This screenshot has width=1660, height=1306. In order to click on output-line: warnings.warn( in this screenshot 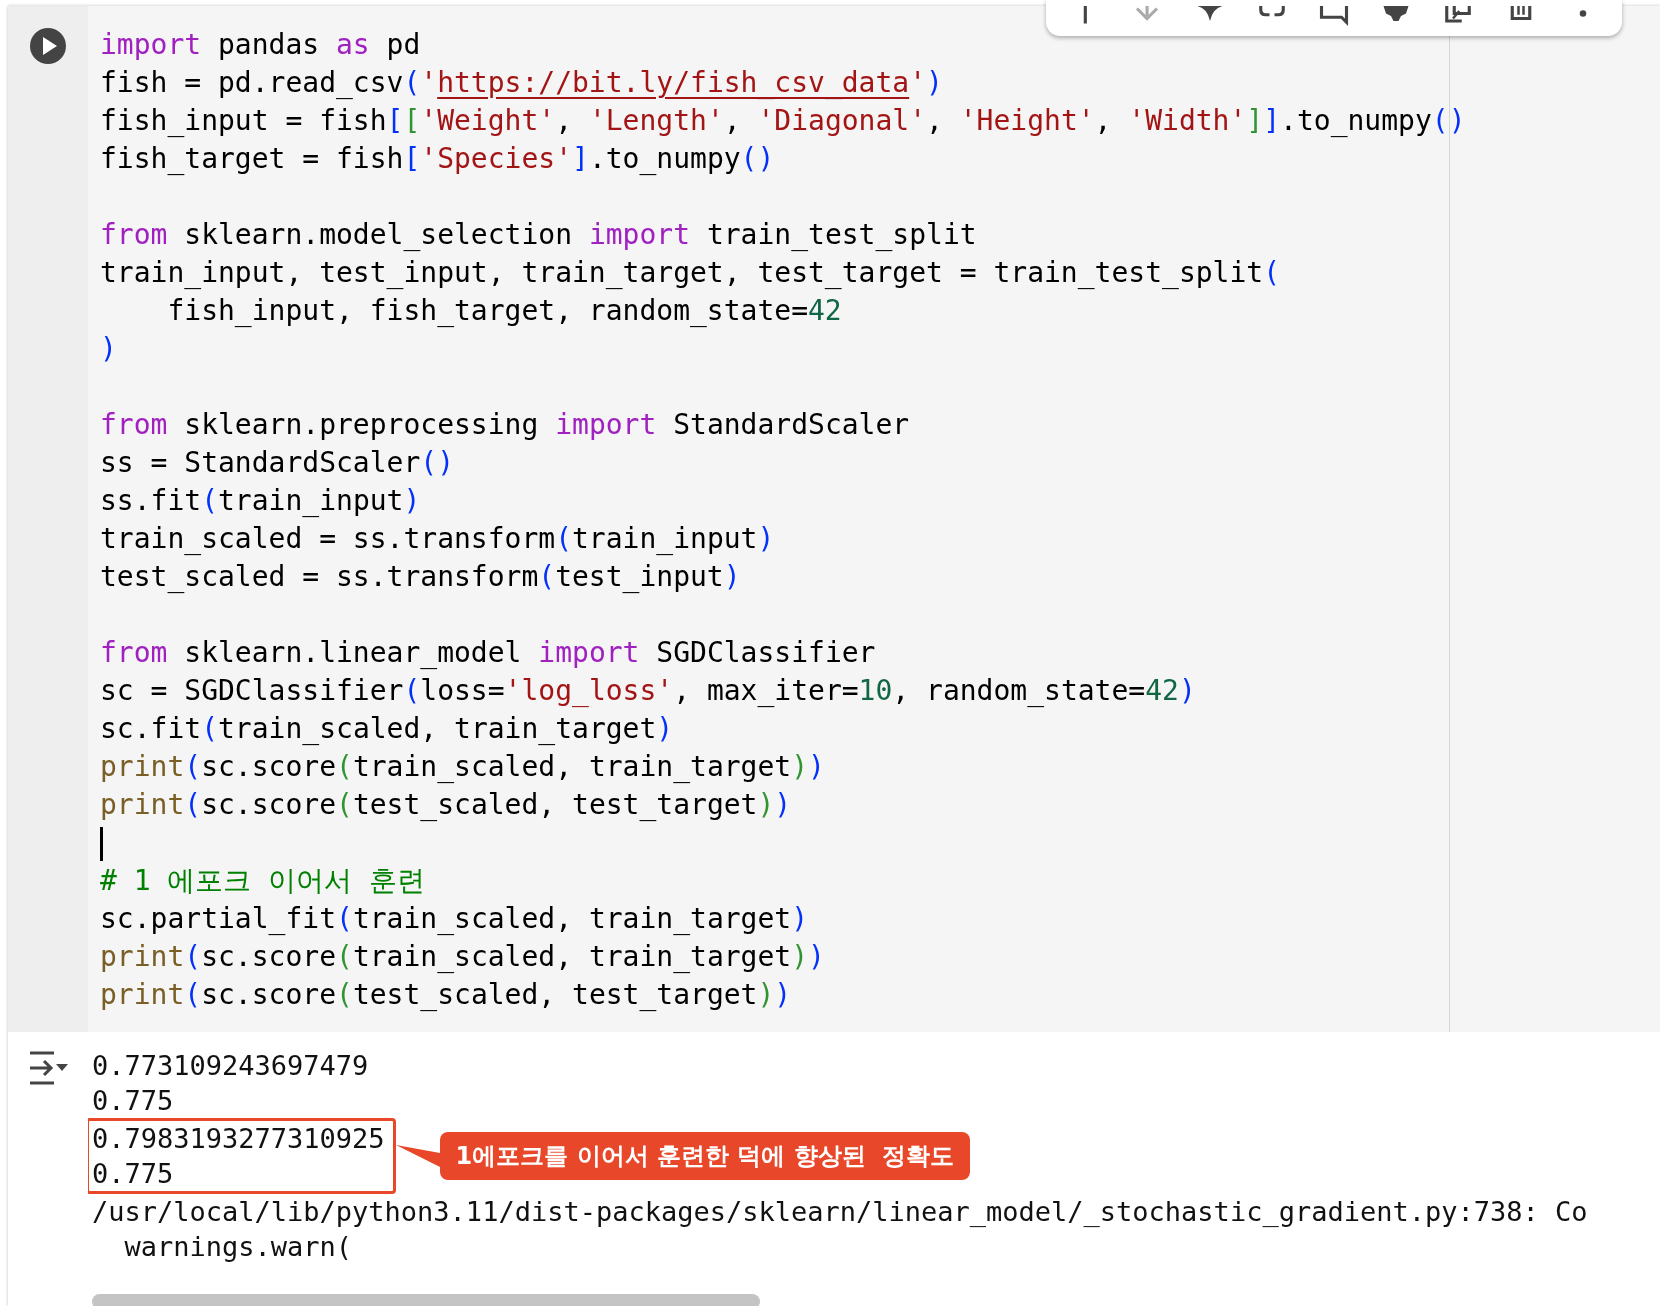, I will do `click(238, 1247)`.